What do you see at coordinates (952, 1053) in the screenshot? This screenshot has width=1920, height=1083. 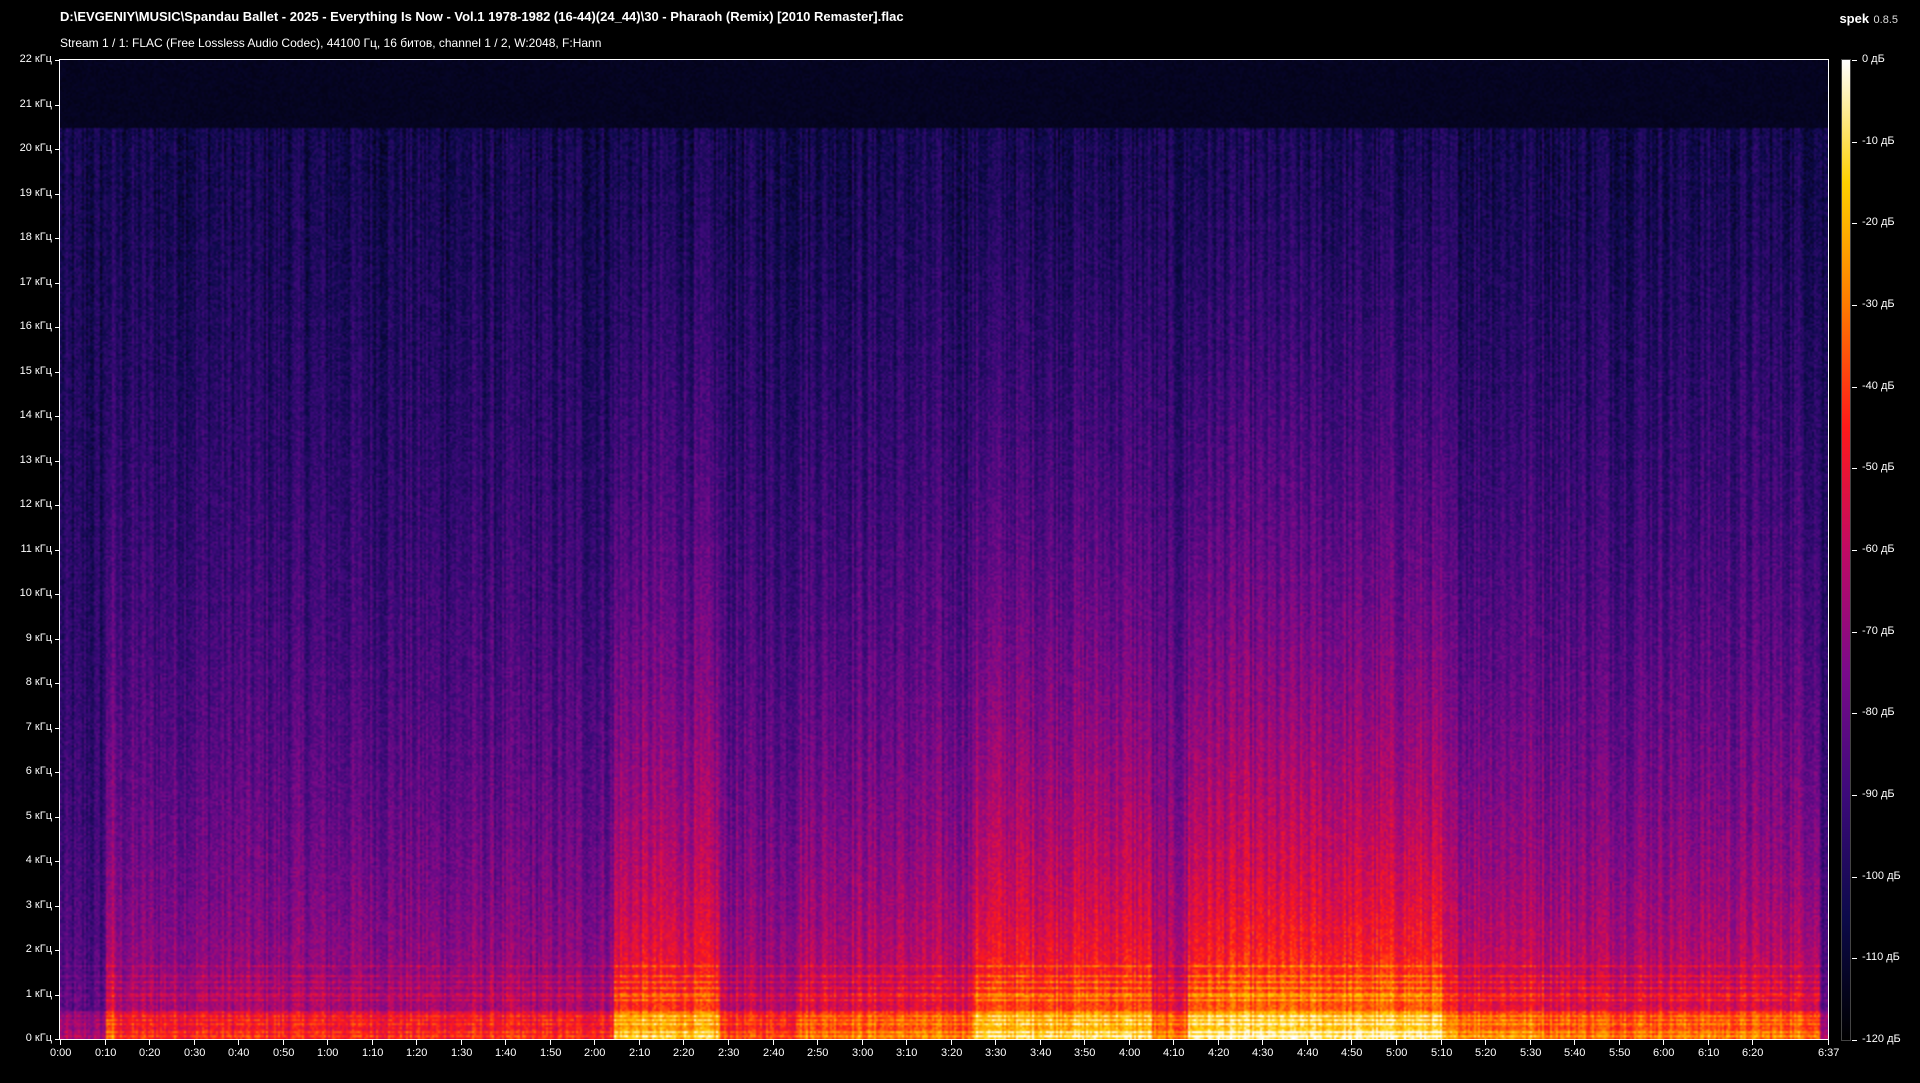 I see `time-tick-label: 3:20` at bounding box center [952, 1053].